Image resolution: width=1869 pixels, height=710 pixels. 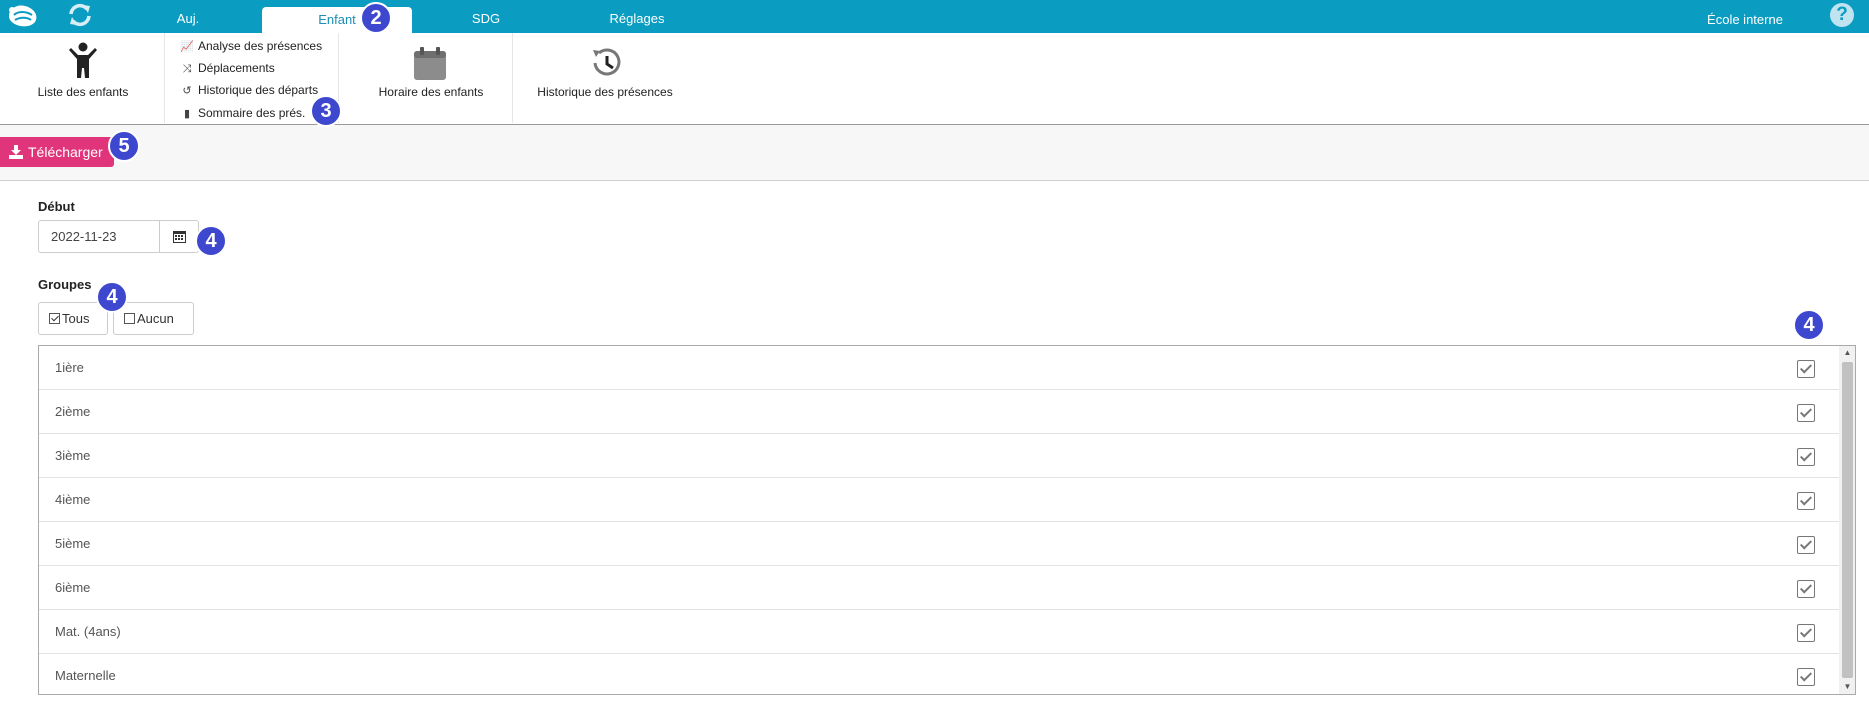 I want to click on app-logo-icon, so click(x=23, y=16).